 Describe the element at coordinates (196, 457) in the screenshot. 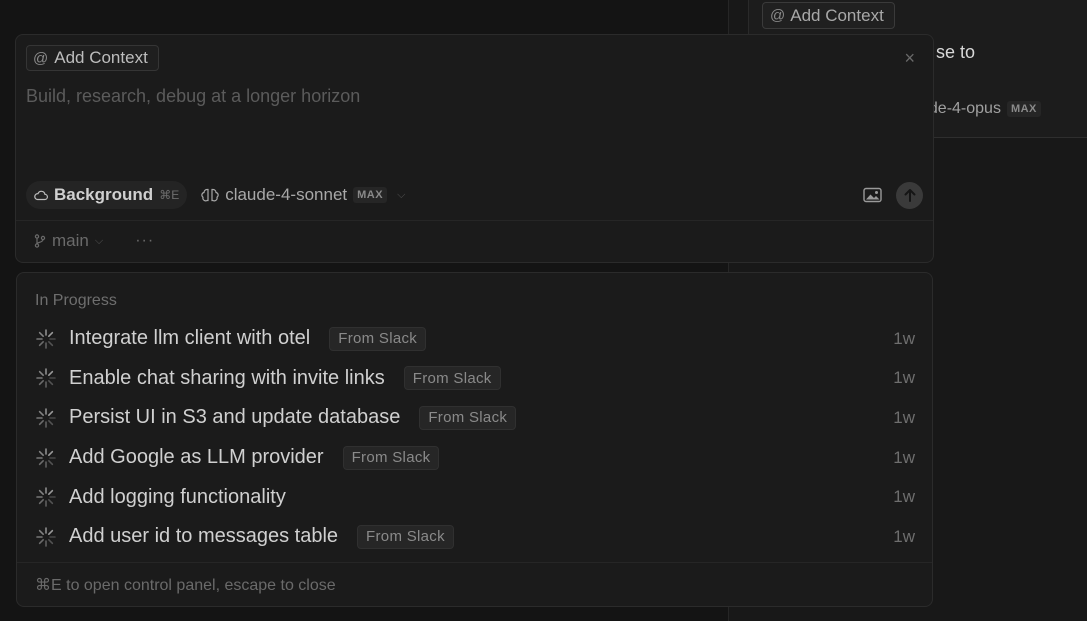

I see `task-title: Add Google as LLM provider` at that location.